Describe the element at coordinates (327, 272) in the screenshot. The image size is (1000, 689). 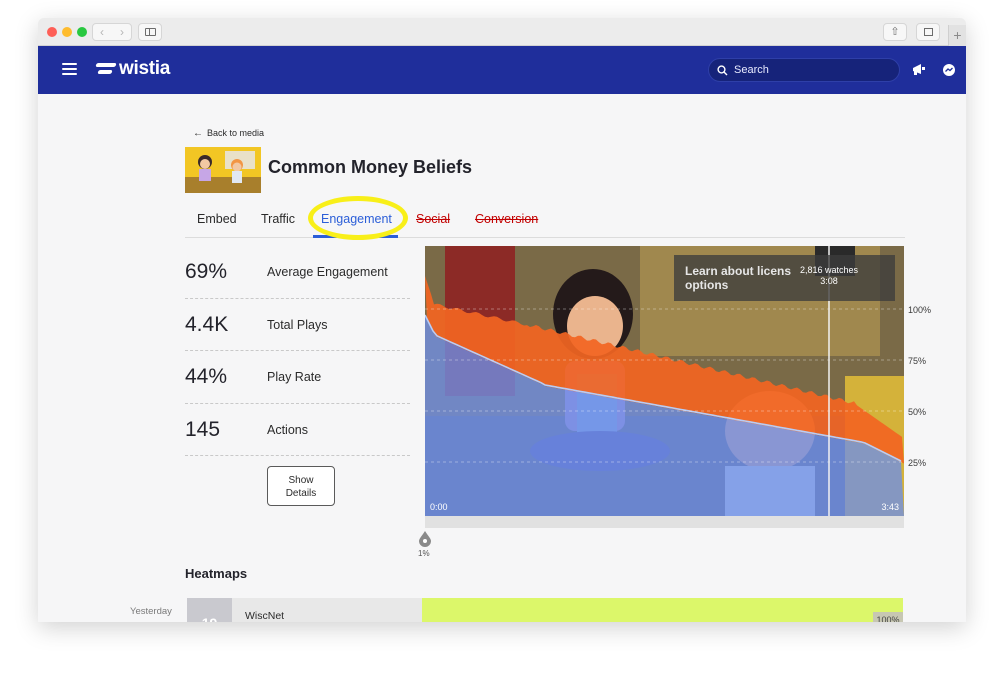
I see `stat-label: Average Engagement` at that location.